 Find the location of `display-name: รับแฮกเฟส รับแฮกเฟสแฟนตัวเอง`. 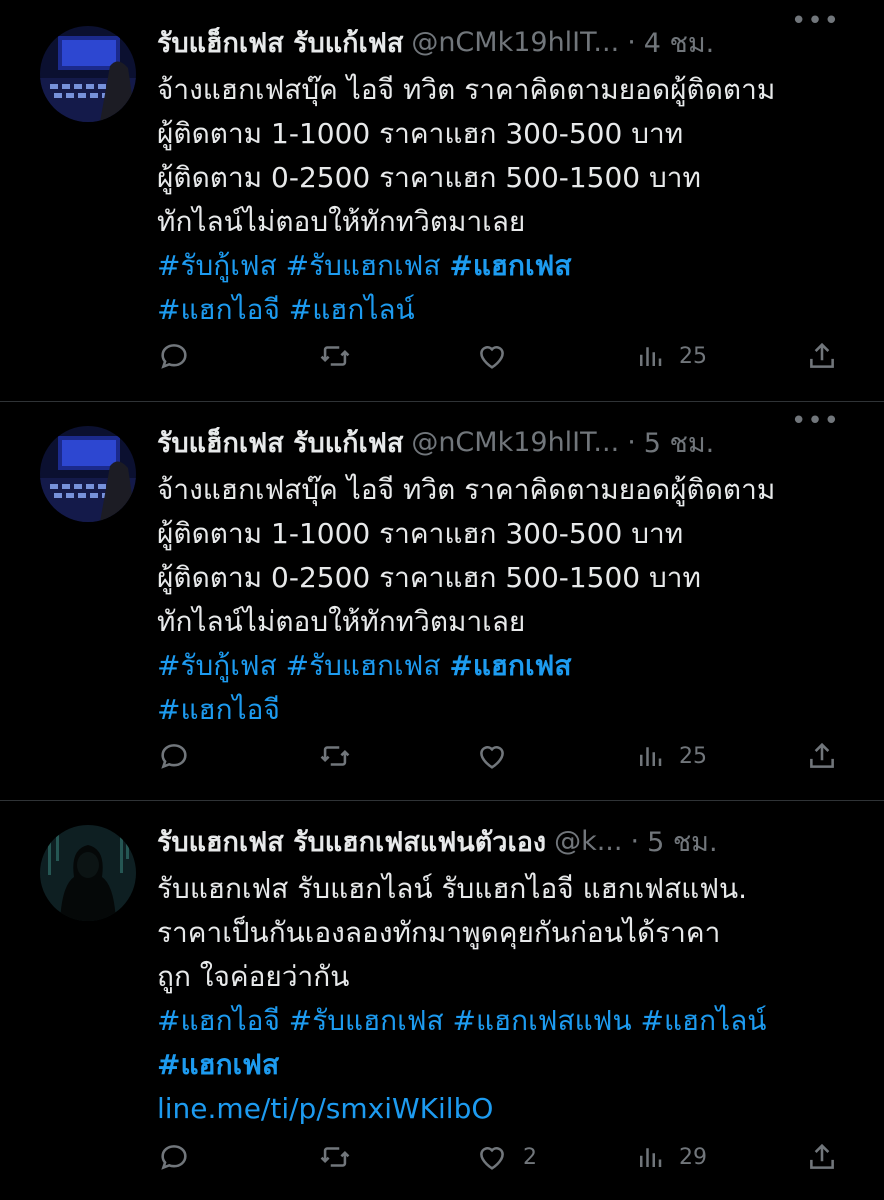

display-name: รับแฮกเฟส รับแฮกเฟสแฟนตัวเอง is located at coordinates (351, 841).